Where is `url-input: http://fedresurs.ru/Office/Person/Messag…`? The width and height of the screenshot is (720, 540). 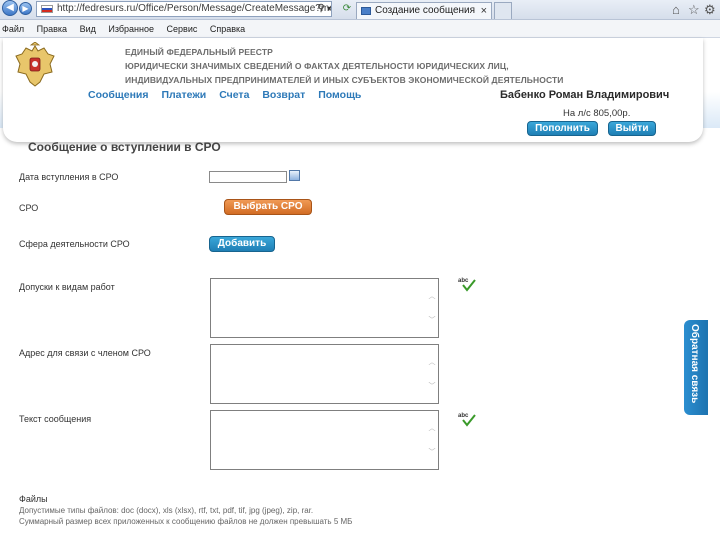
url-input: http://fedresurs.ru/Office/Person/Messag… is located at coordinates (184, 9).